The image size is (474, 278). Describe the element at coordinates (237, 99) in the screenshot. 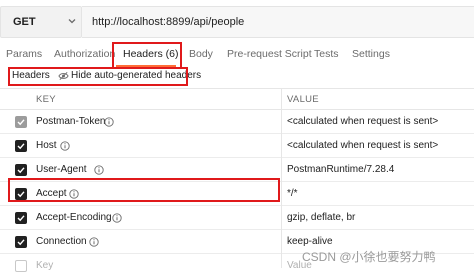

I see `table-header: KEY VALUE` at that location.